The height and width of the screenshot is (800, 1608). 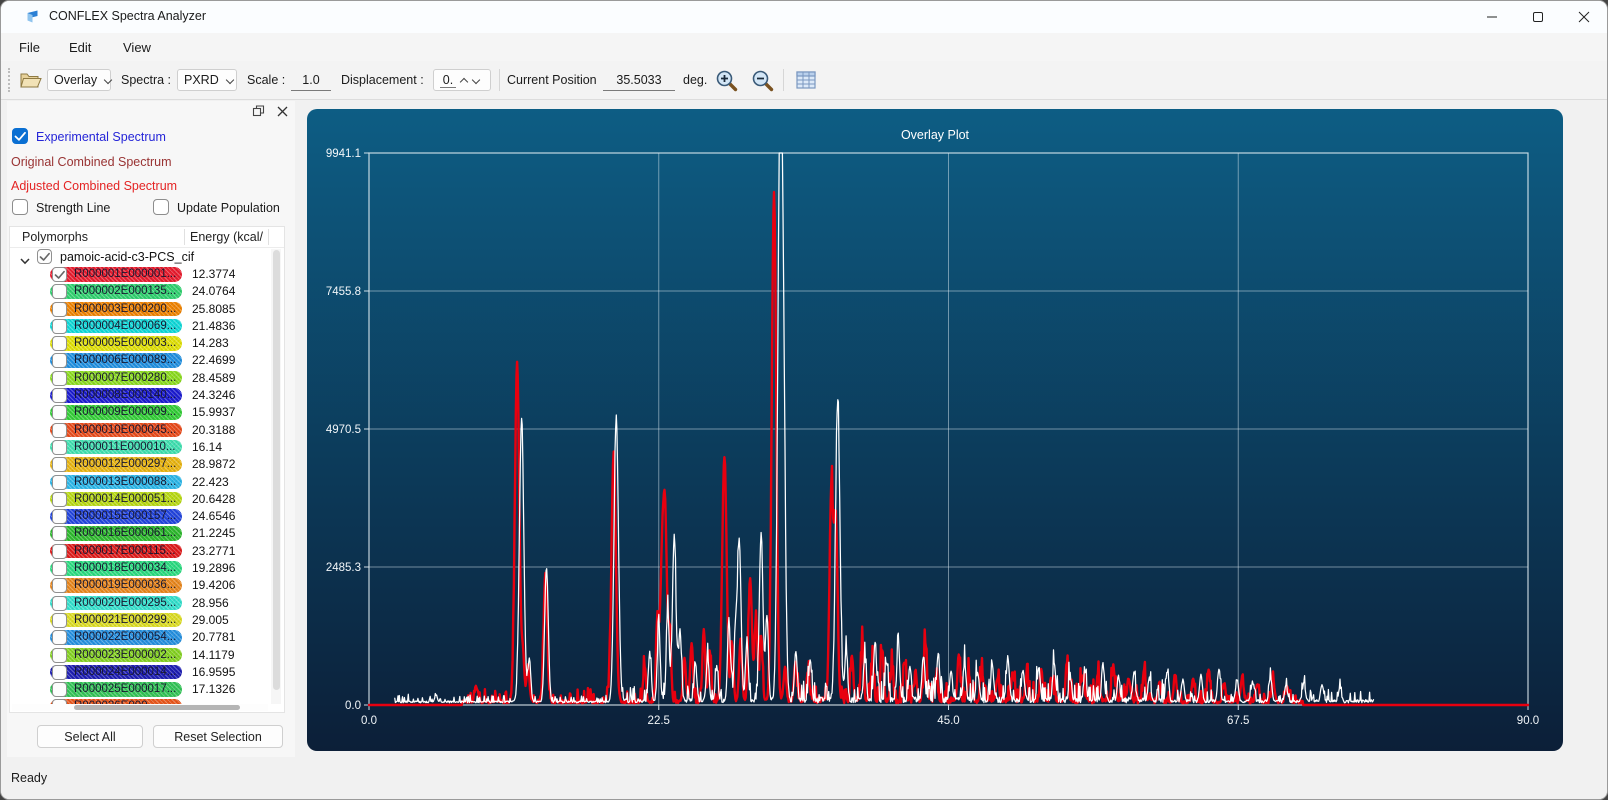 I want to click on adjusted-combined-spectrum-label: Adjusted Combined Spectrum, so click(x=94, y=186).